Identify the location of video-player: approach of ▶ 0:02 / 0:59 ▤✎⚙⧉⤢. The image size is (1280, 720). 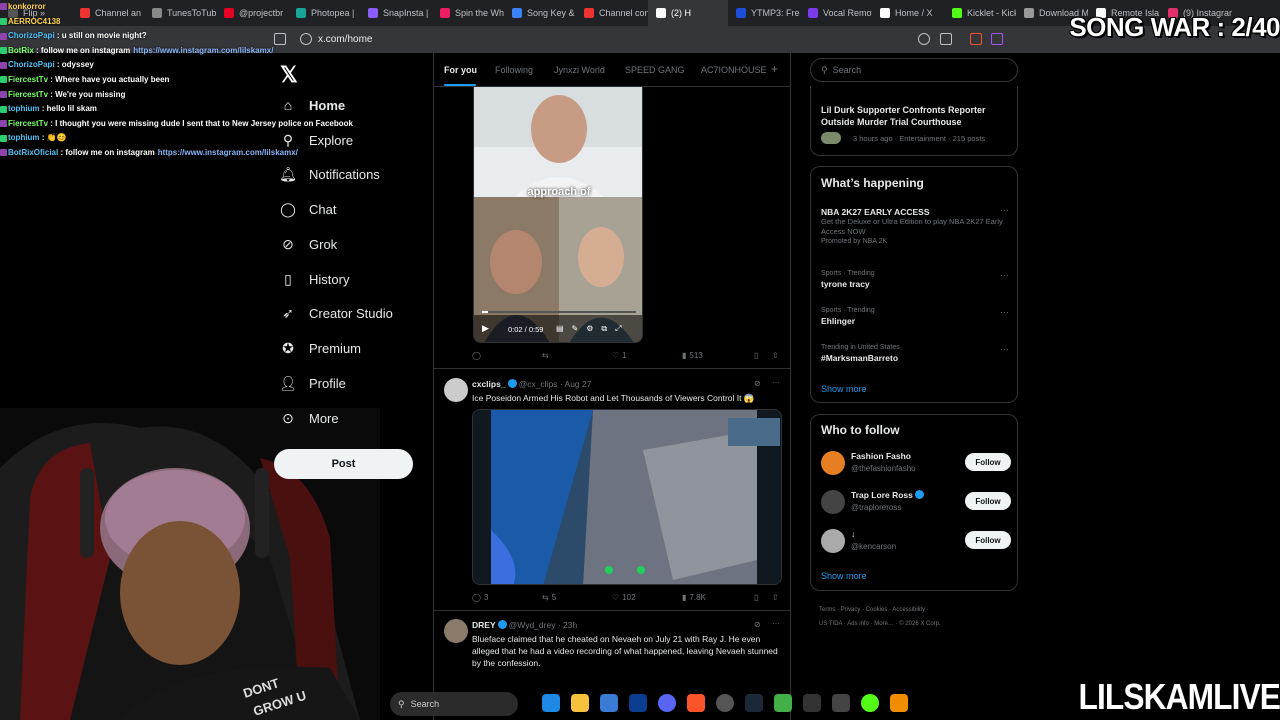
(558, 215).